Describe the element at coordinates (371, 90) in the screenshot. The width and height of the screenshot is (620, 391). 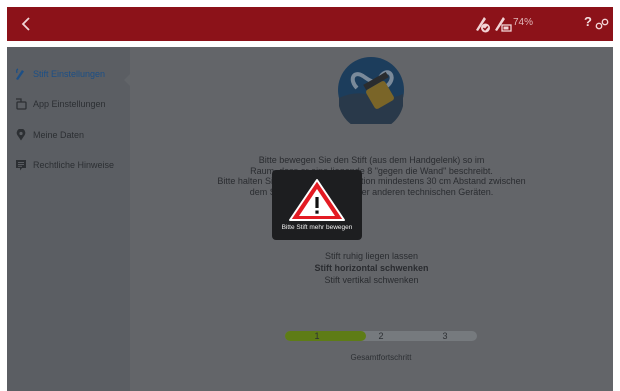
I see `calibration-emblem` at that location.